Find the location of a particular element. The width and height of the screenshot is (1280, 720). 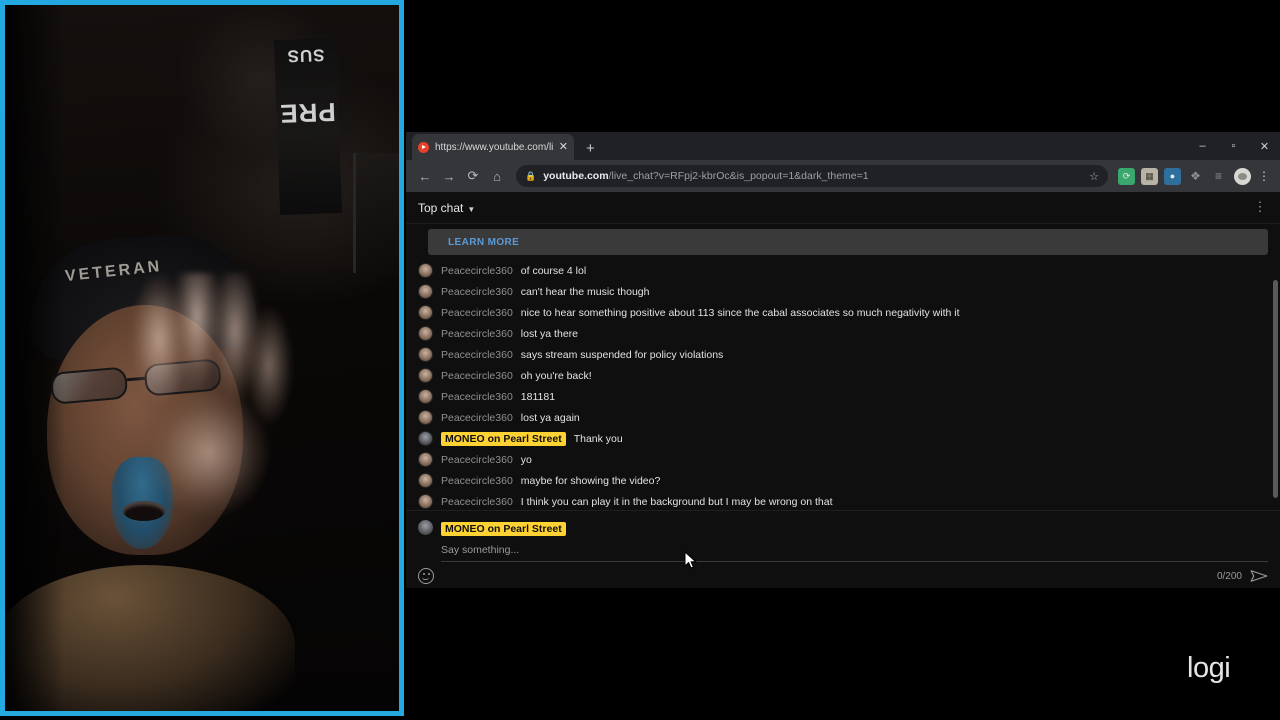

minimize-window-button: – is located at coordinates (1202, 146).